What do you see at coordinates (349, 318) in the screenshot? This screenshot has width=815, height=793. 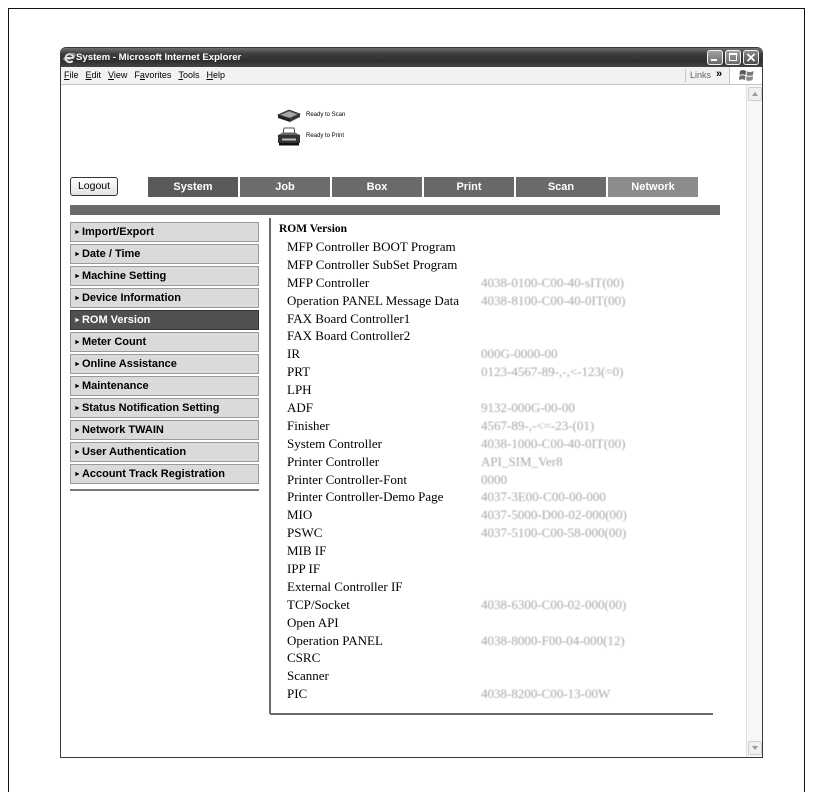 I see `rom-row-label: FAX Board Controller1` at bounding box center [349, 318].